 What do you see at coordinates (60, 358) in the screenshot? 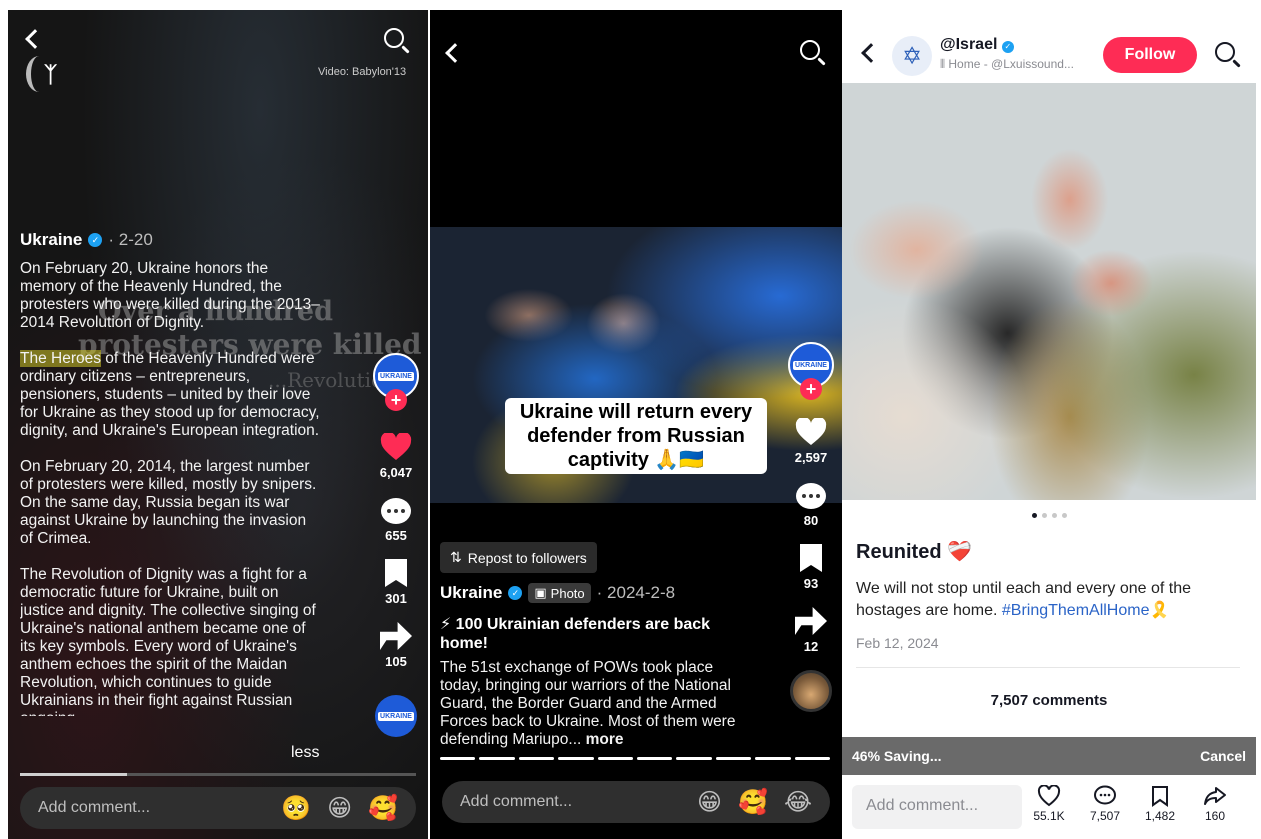
I see `highlighted-text: The Heroes` at bounding box center [60, 358].